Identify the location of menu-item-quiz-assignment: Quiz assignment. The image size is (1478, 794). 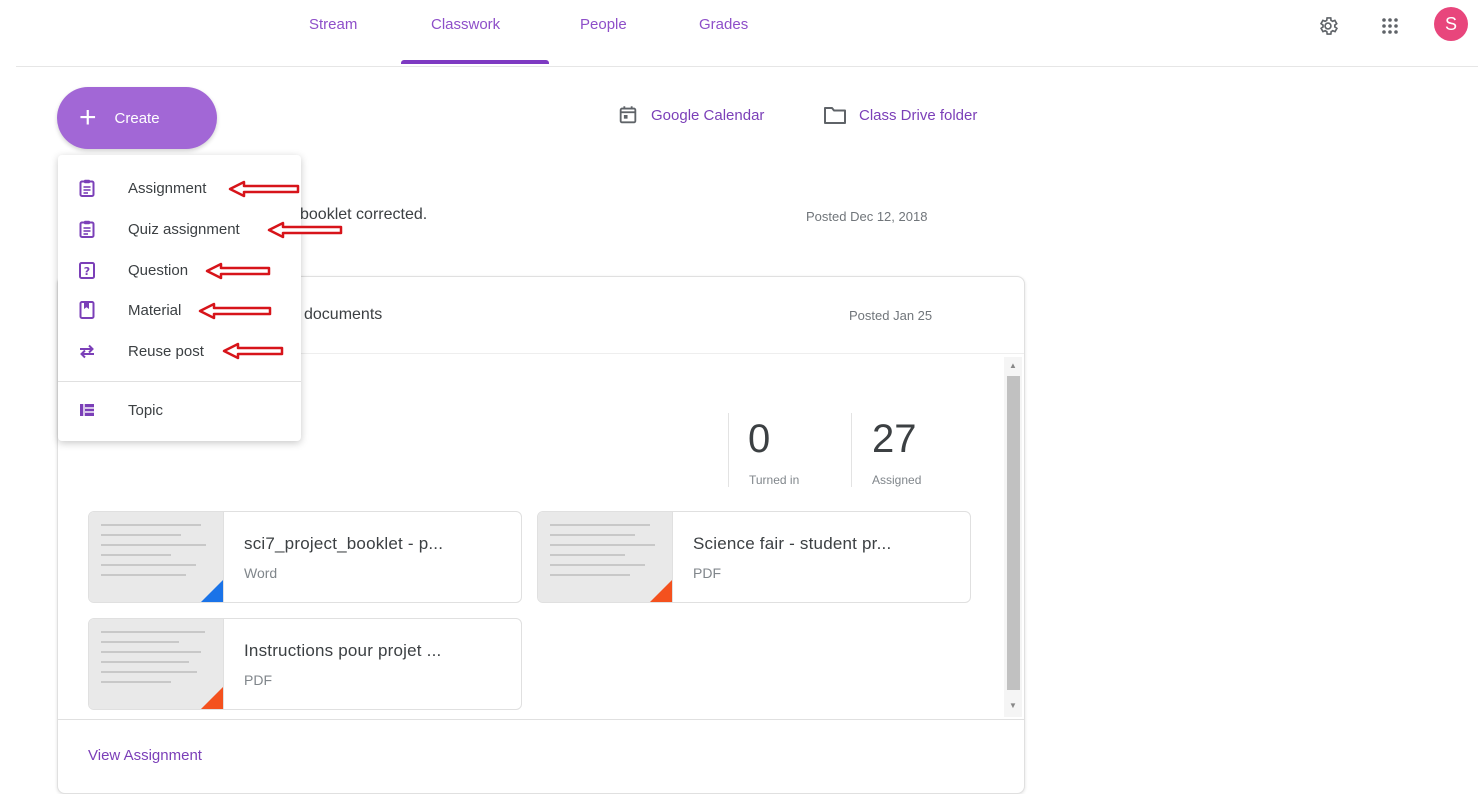
(179, 229).